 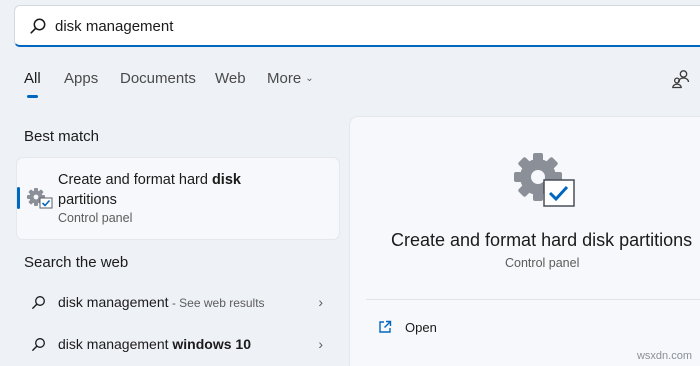 What do you see at coordinates (158, 190) in the screenshot?
I see `best-match-title: Create and format hard disk partitions` at bounding box center [158, 190].